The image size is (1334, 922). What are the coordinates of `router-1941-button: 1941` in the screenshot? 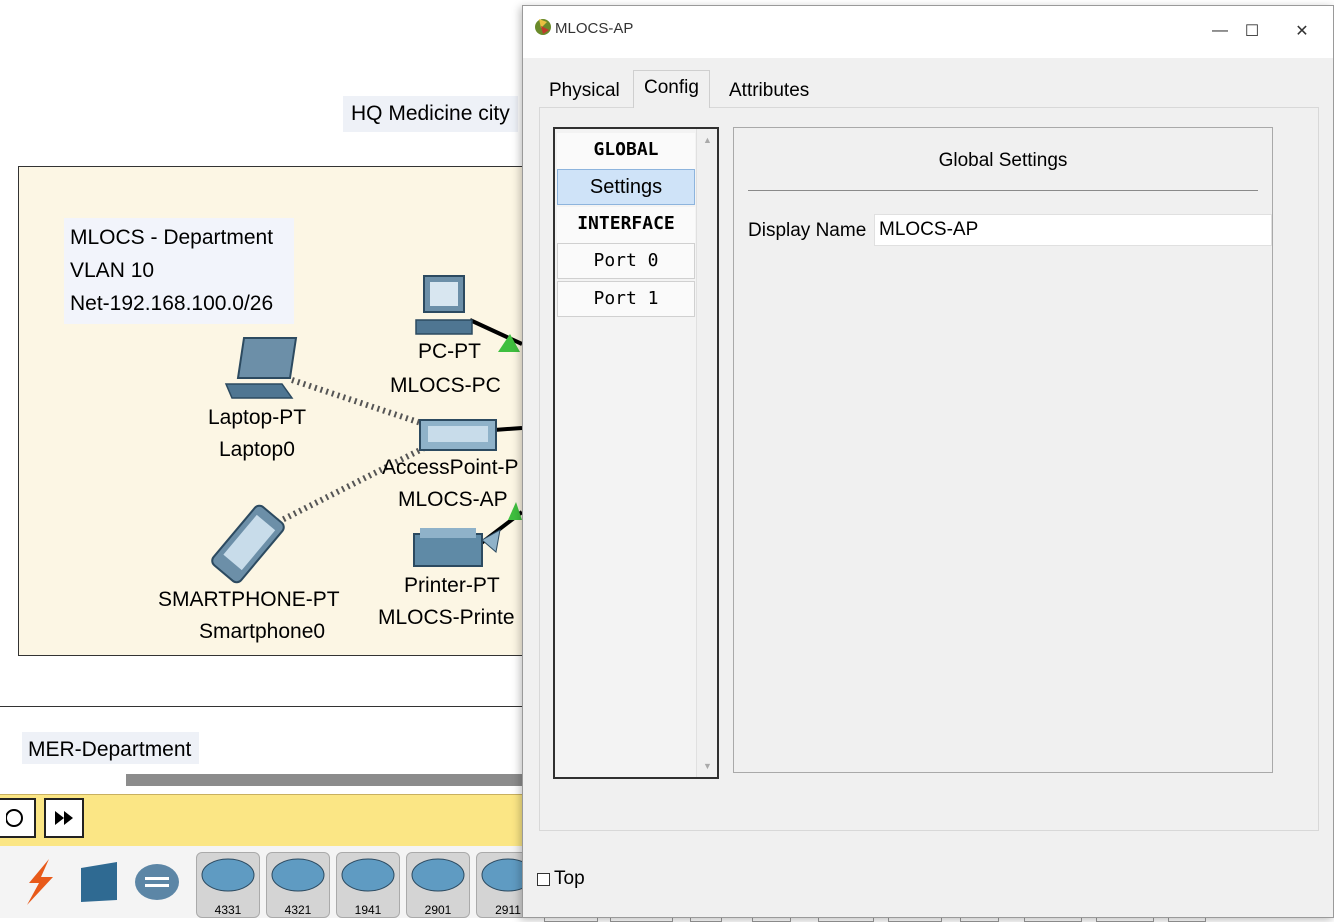 It's located at (368, 885).